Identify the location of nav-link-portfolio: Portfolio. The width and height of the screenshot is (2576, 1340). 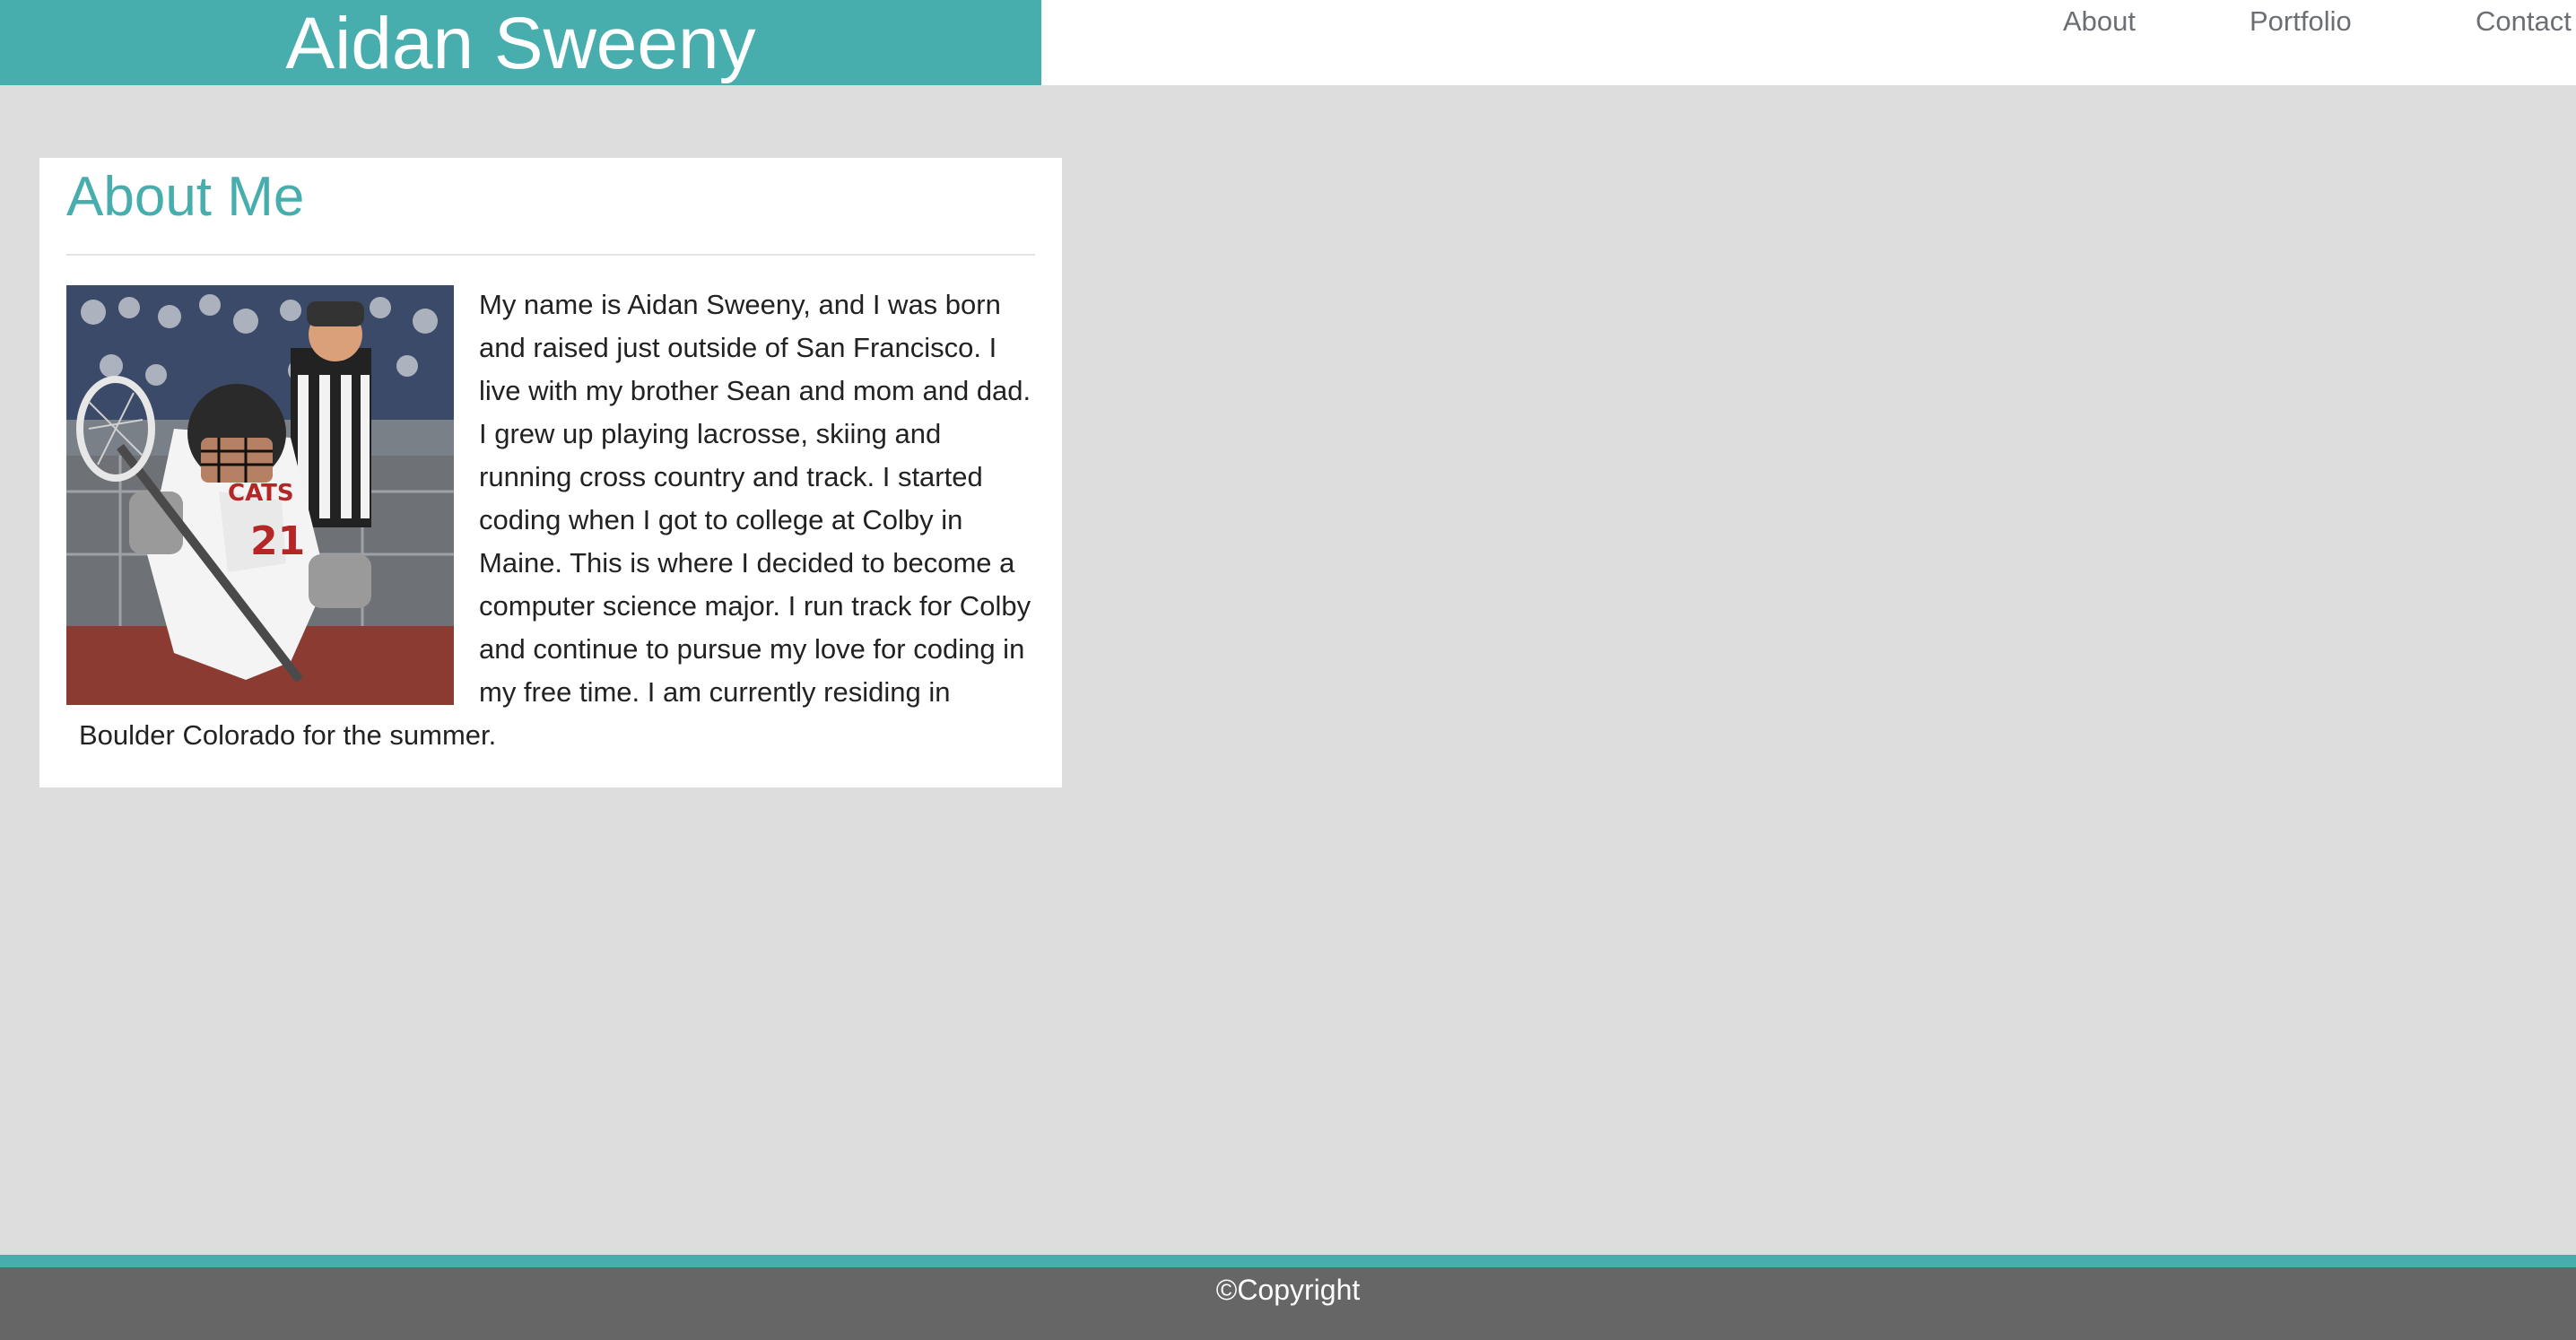
(2301, 21).